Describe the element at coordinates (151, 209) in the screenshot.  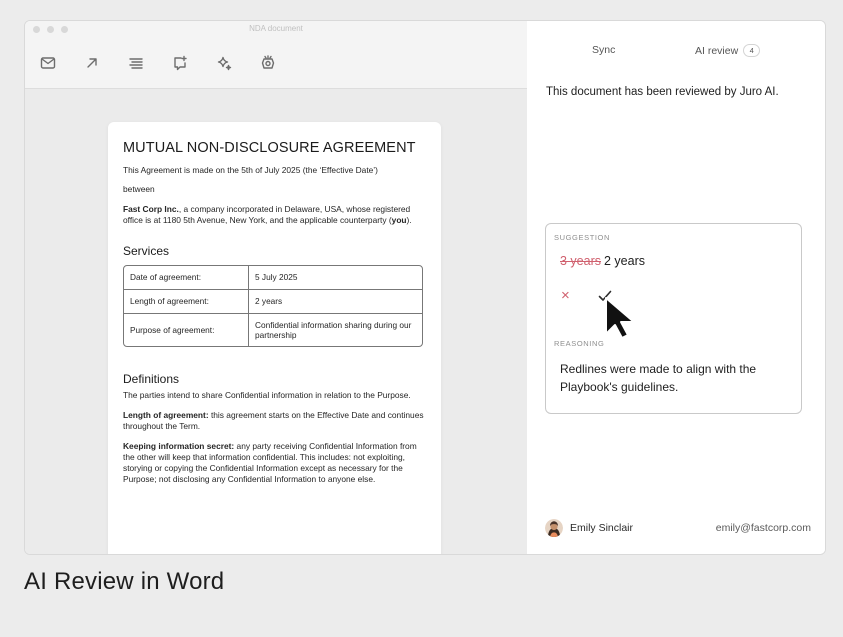
I see `party-name: Fast Corp Inc.` at that location.